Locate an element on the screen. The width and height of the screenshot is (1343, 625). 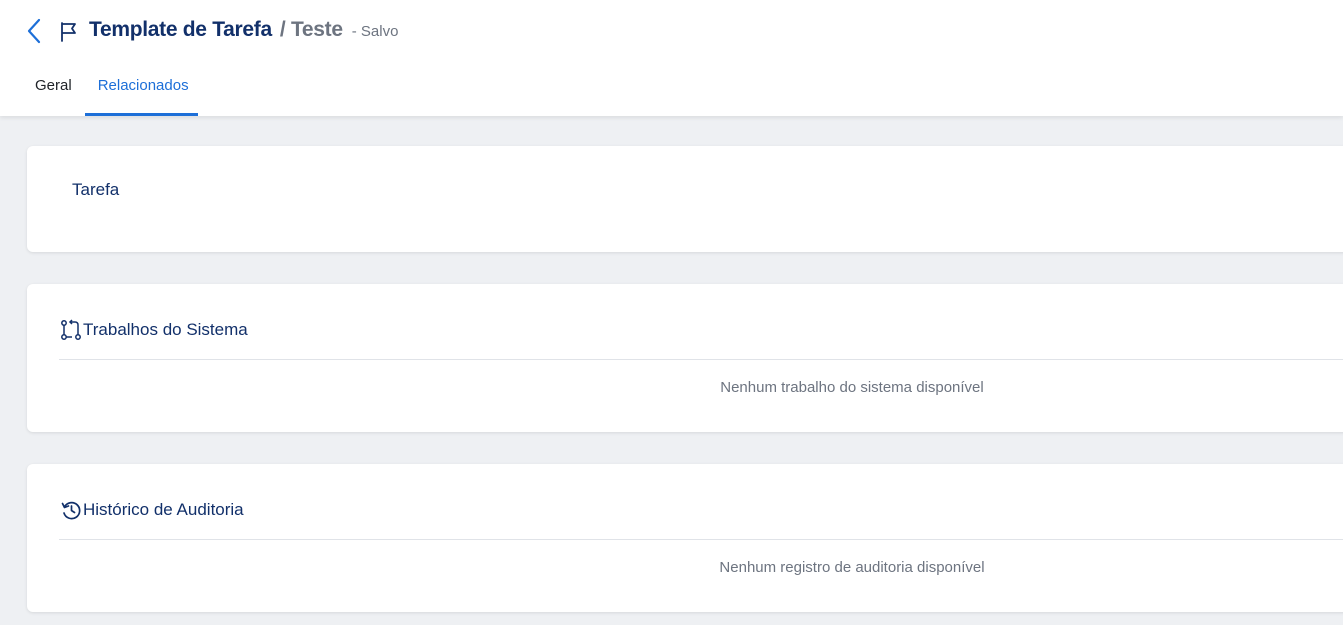
record-name: / Teste is located at coordinates (311, 29).